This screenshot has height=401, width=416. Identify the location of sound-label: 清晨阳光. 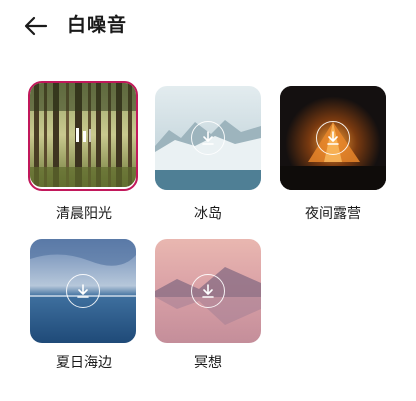
(84, 214).